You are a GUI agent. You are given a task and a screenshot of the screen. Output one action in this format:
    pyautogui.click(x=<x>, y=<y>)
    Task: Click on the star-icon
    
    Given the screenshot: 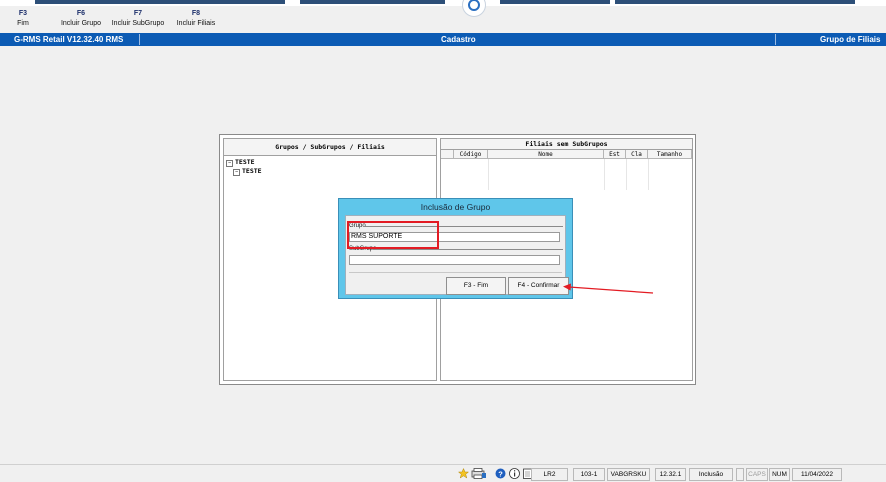 What is the action you would take?
    pyautogui.click(x=463, y=473)
    